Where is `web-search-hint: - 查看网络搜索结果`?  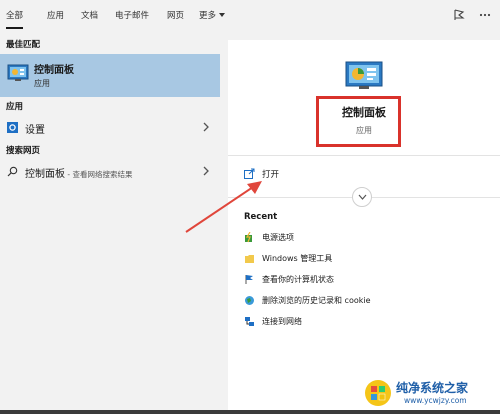 web-search-hint: - 查看网络搜索结果 is located at coordinates (99, 174).